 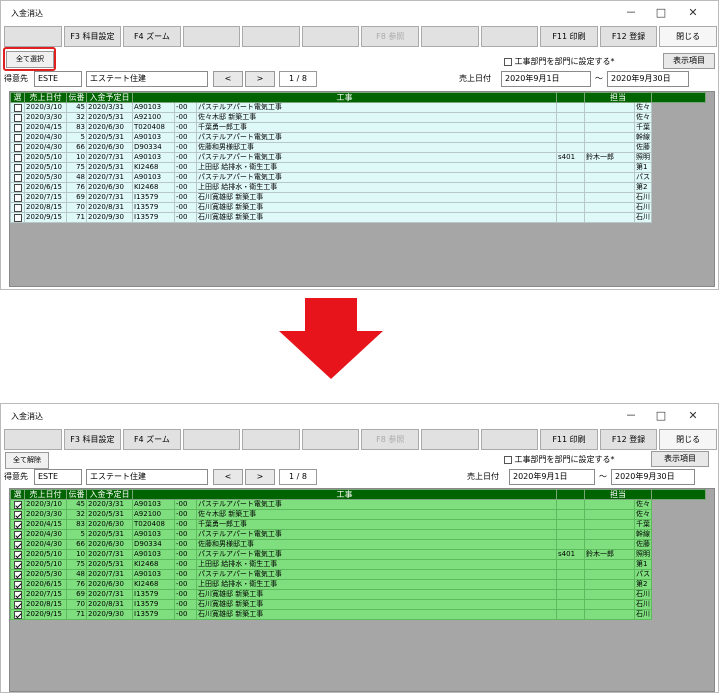 I want to click on sales-date-to-field: 2020年9月30日, so click(x=648, y=79).